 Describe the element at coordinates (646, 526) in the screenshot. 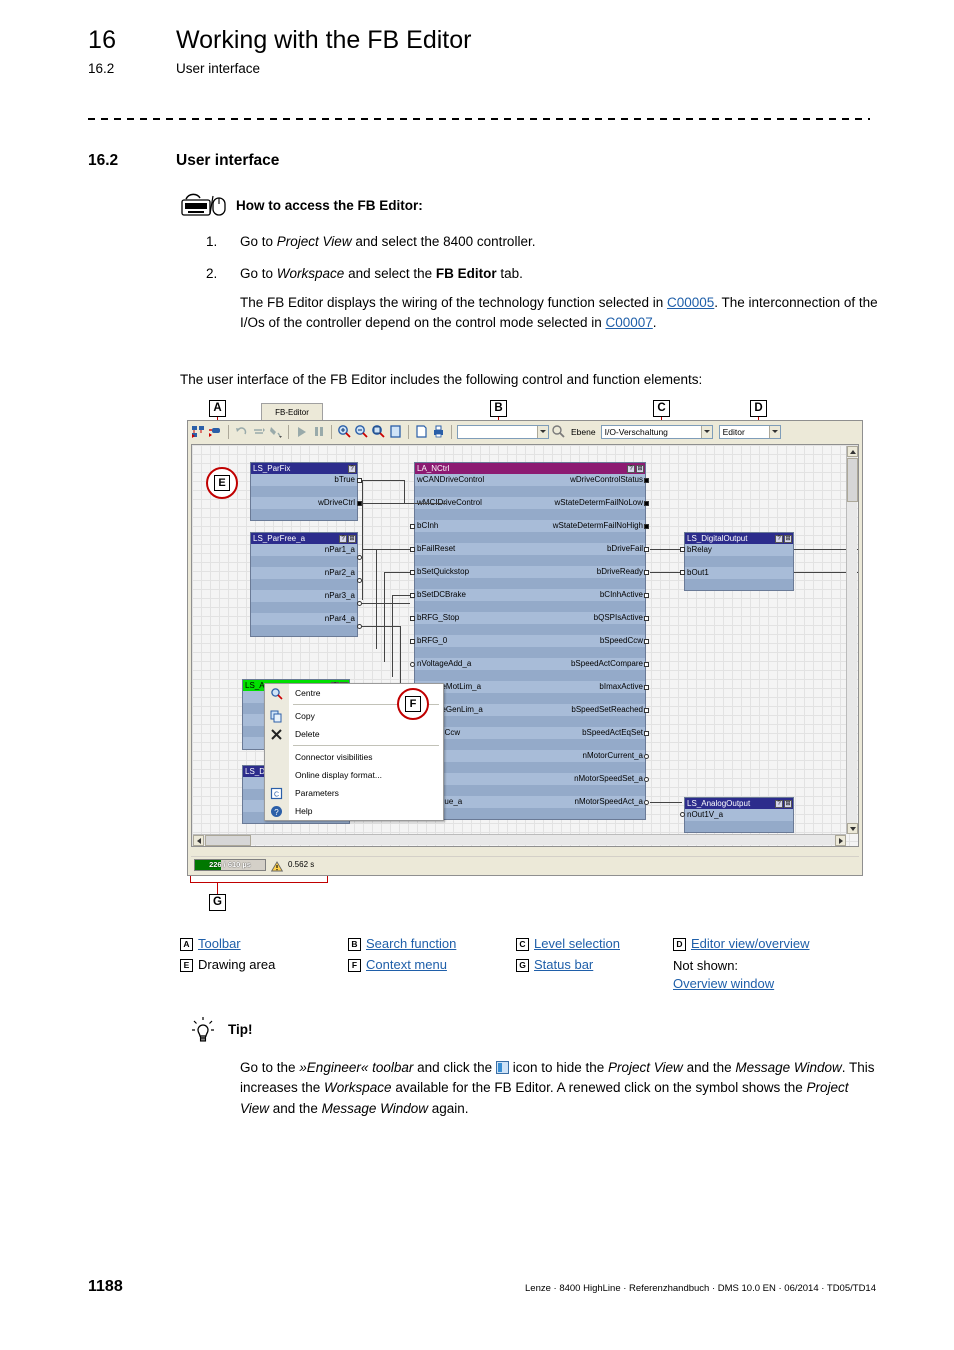

I see `pin-wstatedetermfailnohigh` at that location.